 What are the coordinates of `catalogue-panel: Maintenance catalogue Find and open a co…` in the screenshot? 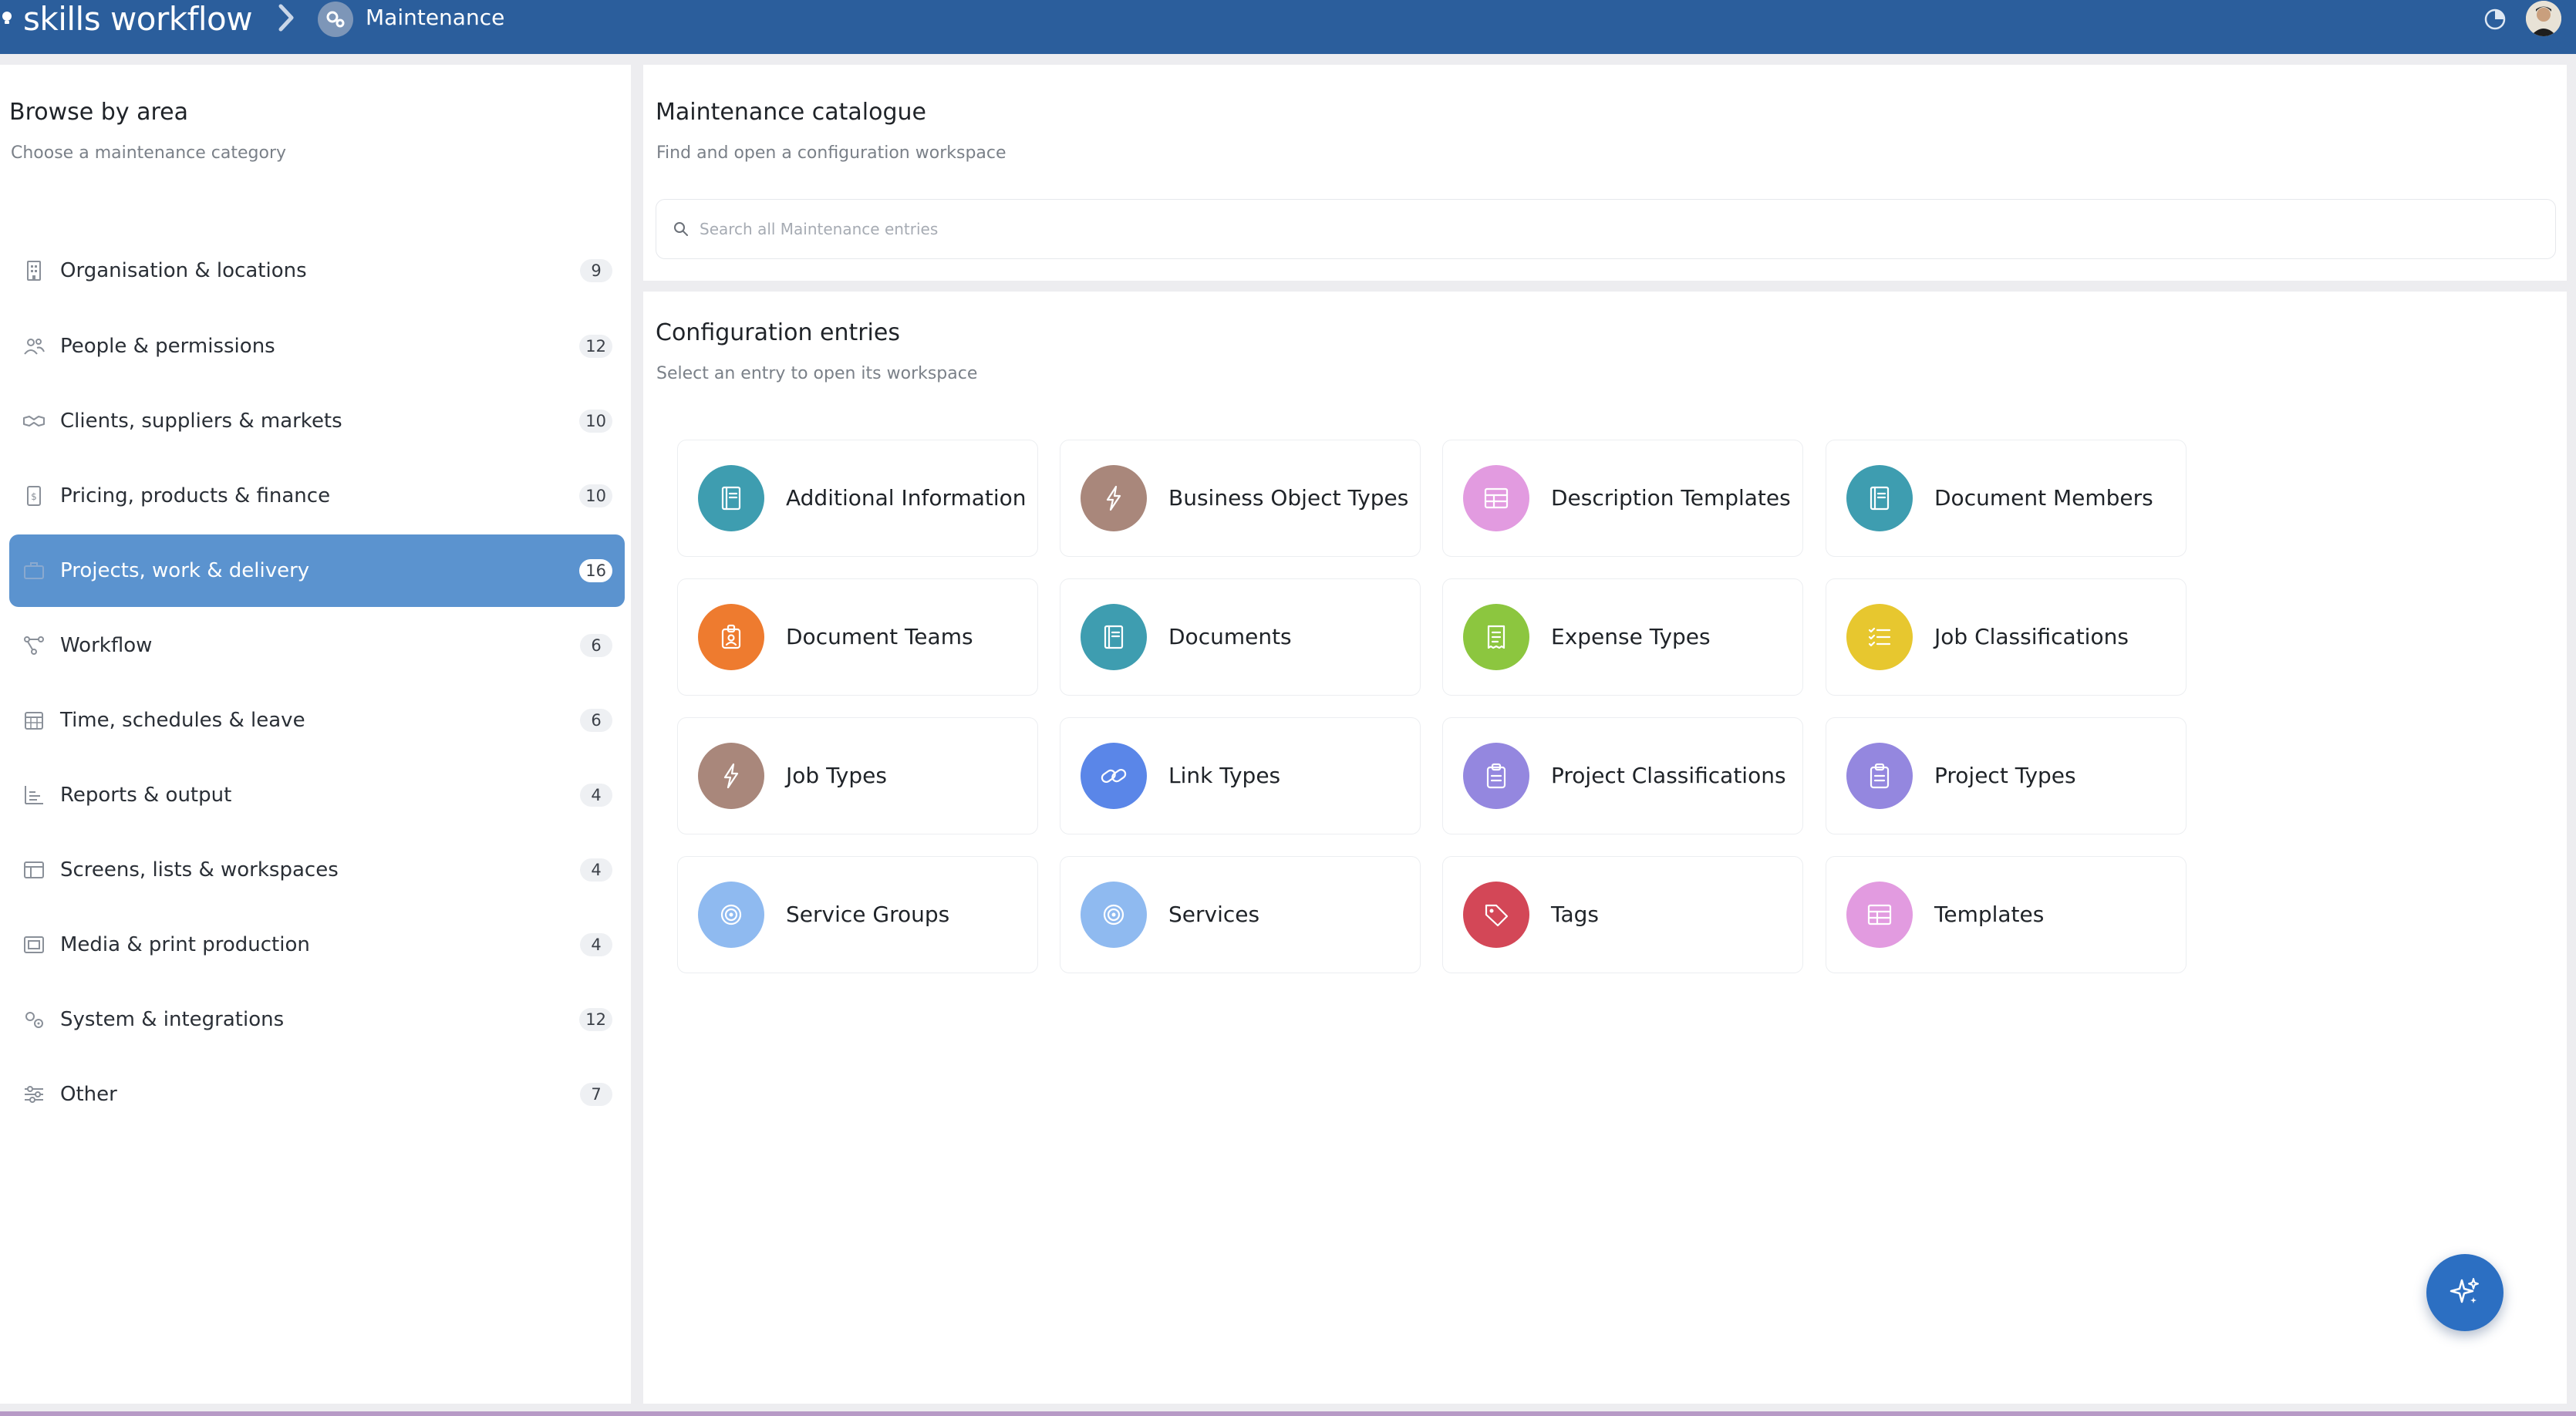 It's located at (1605, 173).